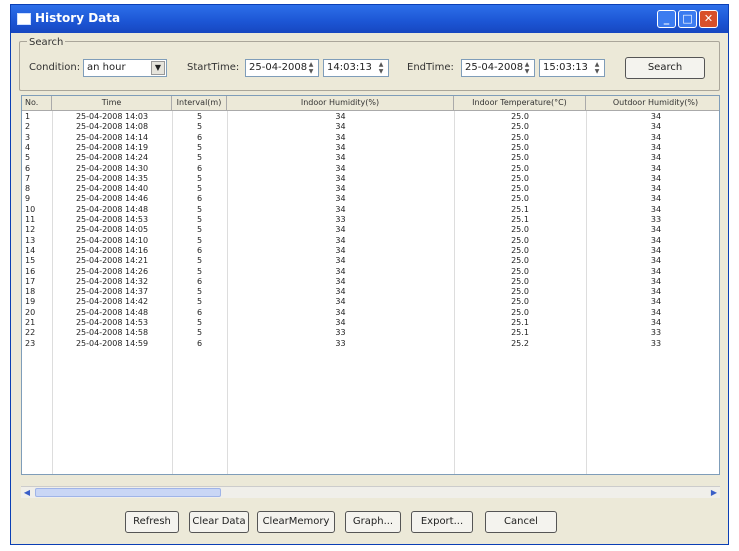 The width and height of the screenshot is (739, 551). I want to click on start-time-field: 14:03:13 ▲ ▼, so click(356, 68).